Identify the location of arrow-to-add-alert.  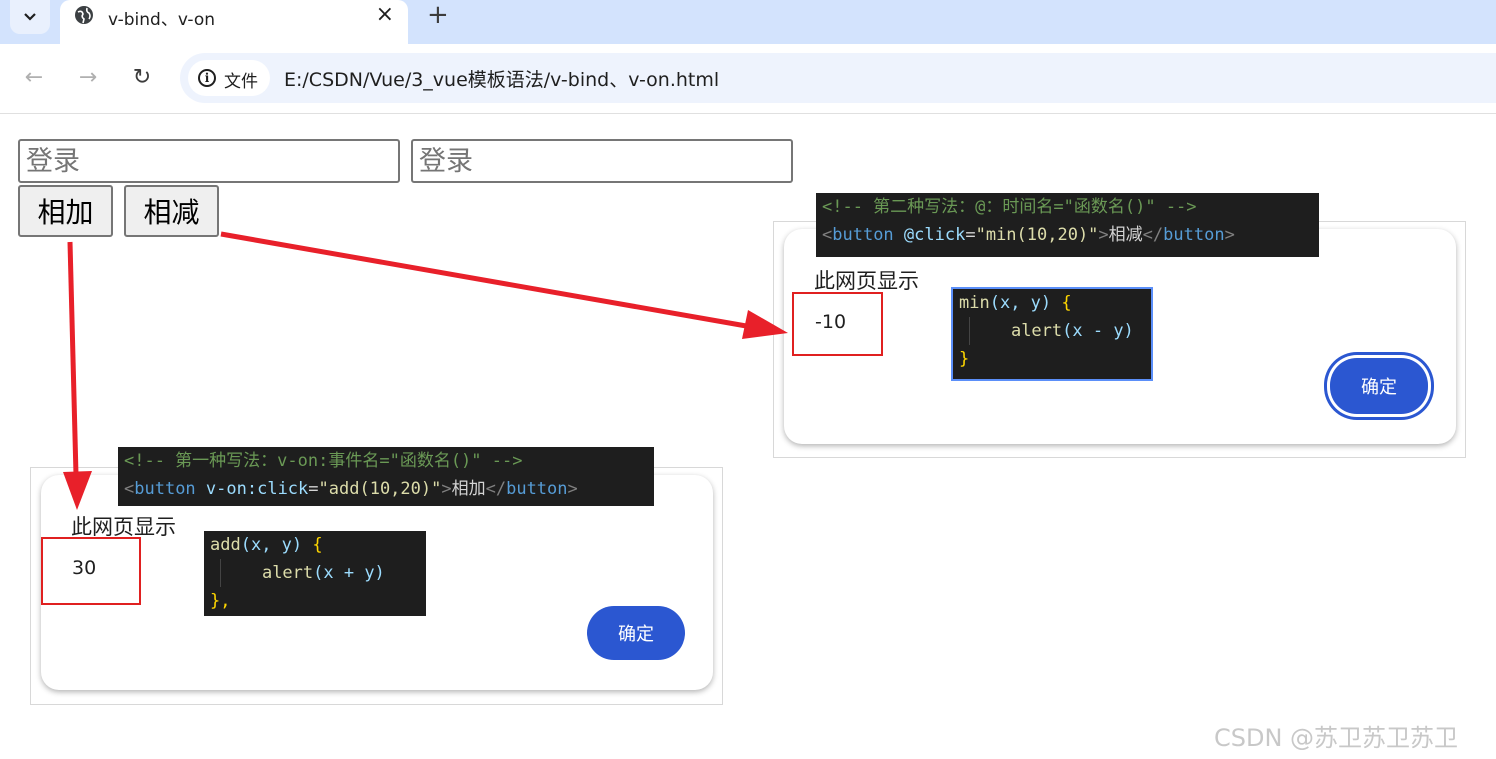
(73, 358).